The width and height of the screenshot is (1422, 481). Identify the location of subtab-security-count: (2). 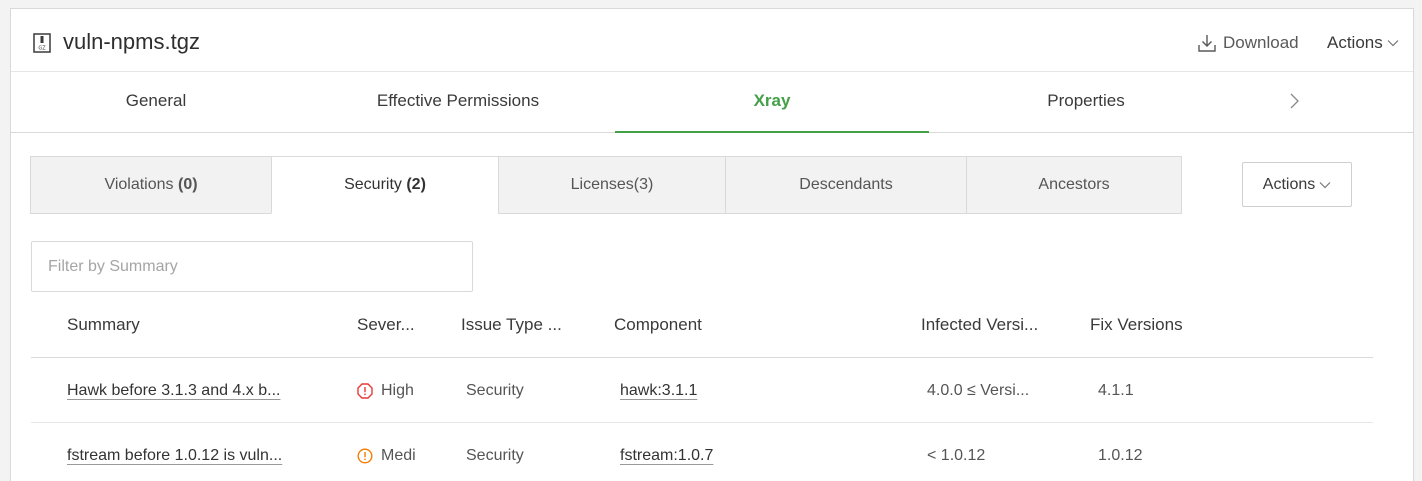
(416, 184).